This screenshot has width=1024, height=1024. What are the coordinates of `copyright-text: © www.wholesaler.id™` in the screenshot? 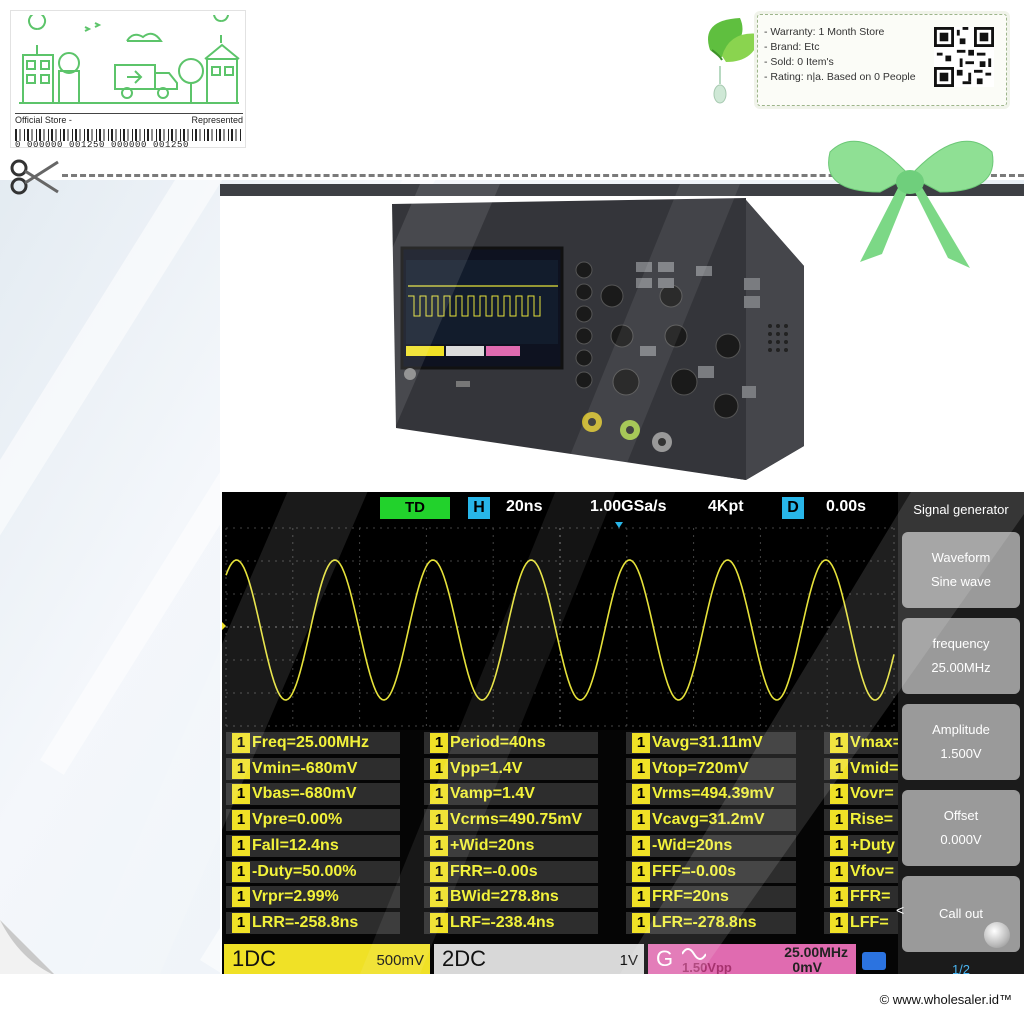 It's located at (946, 999).